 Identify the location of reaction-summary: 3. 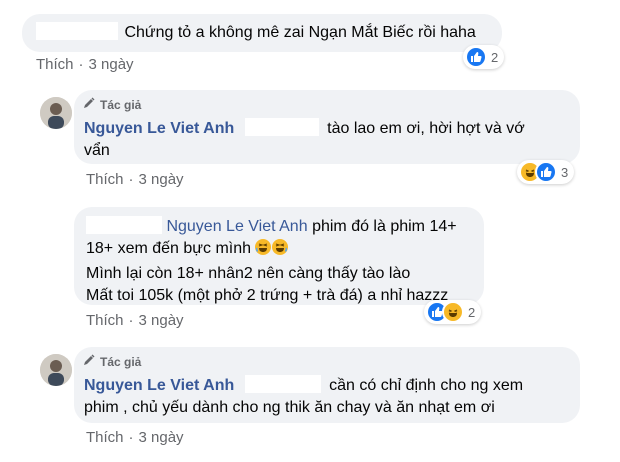
(546, 172).